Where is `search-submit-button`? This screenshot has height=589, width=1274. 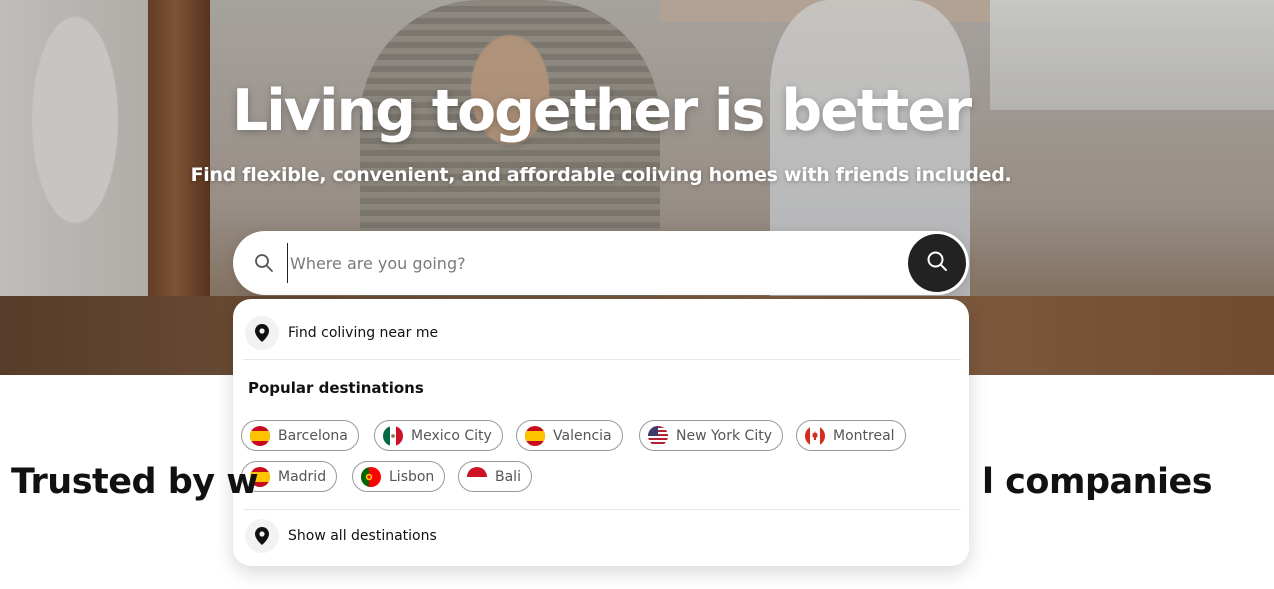
search-submit-button is located at coordinates (937, 263).